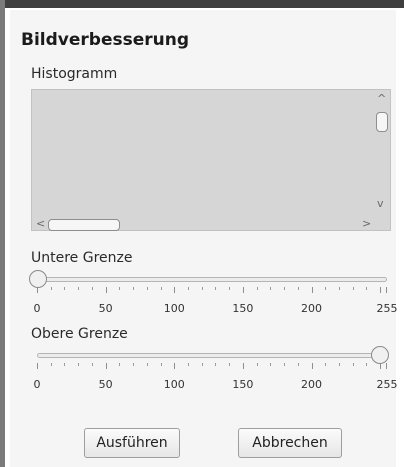  Describe the element at coordinates (382, 152) in the screenshot. I see `vertical-scrollbar: ^ v` at that location.